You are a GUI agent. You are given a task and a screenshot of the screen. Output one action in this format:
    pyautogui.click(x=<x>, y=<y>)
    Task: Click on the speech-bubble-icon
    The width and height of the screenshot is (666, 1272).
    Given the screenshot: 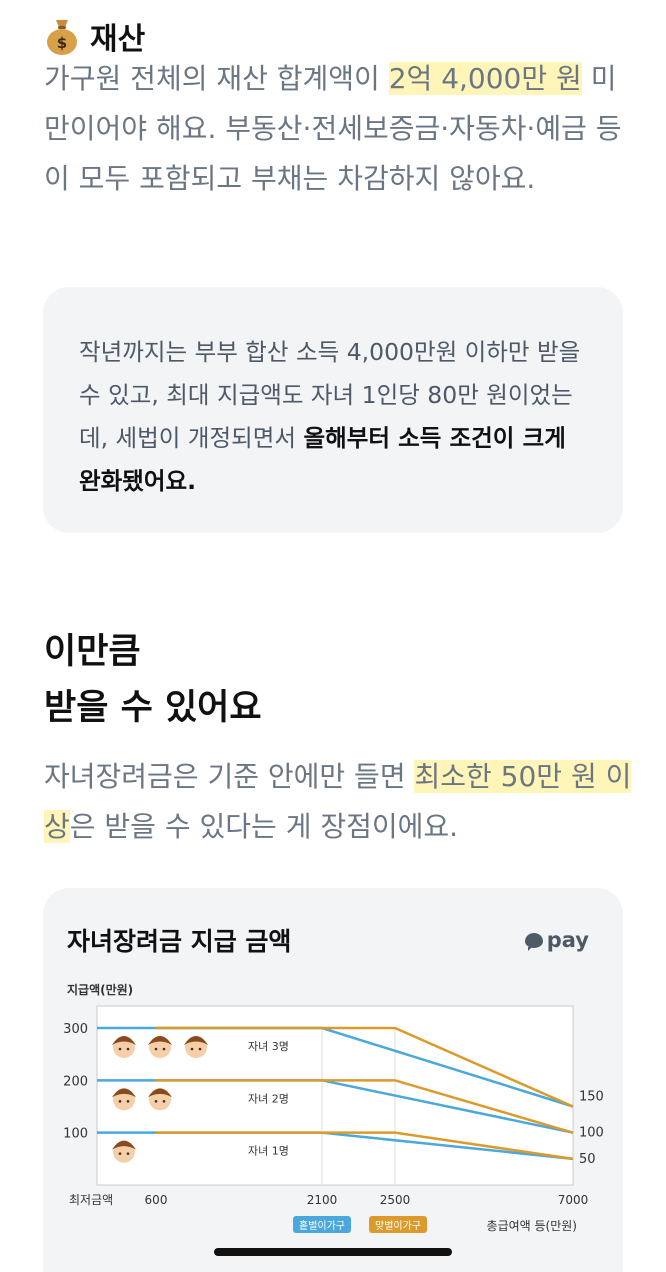 What is the action you would take?
    pyautogui.click(x=533, y=941)
    